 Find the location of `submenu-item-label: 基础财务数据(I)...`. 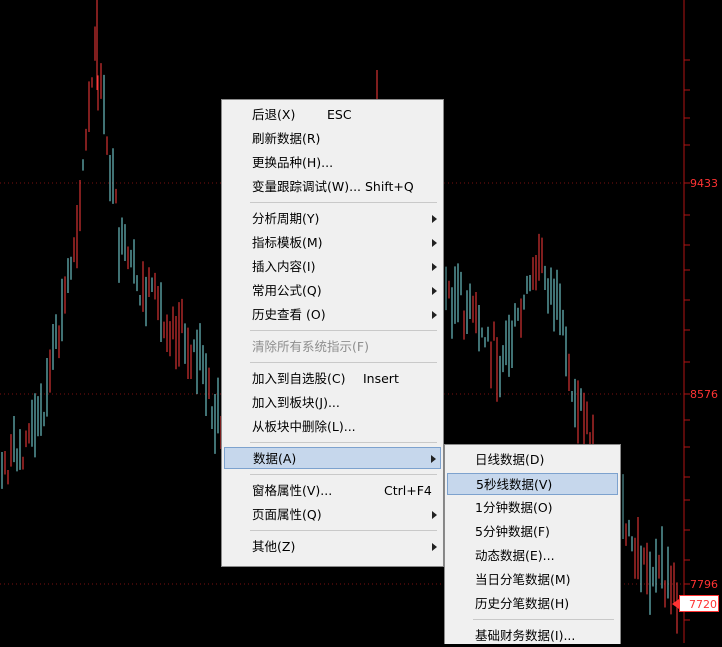

submenu-item-label: 基础财务数据(I)... is located at coordinates (525, 635).